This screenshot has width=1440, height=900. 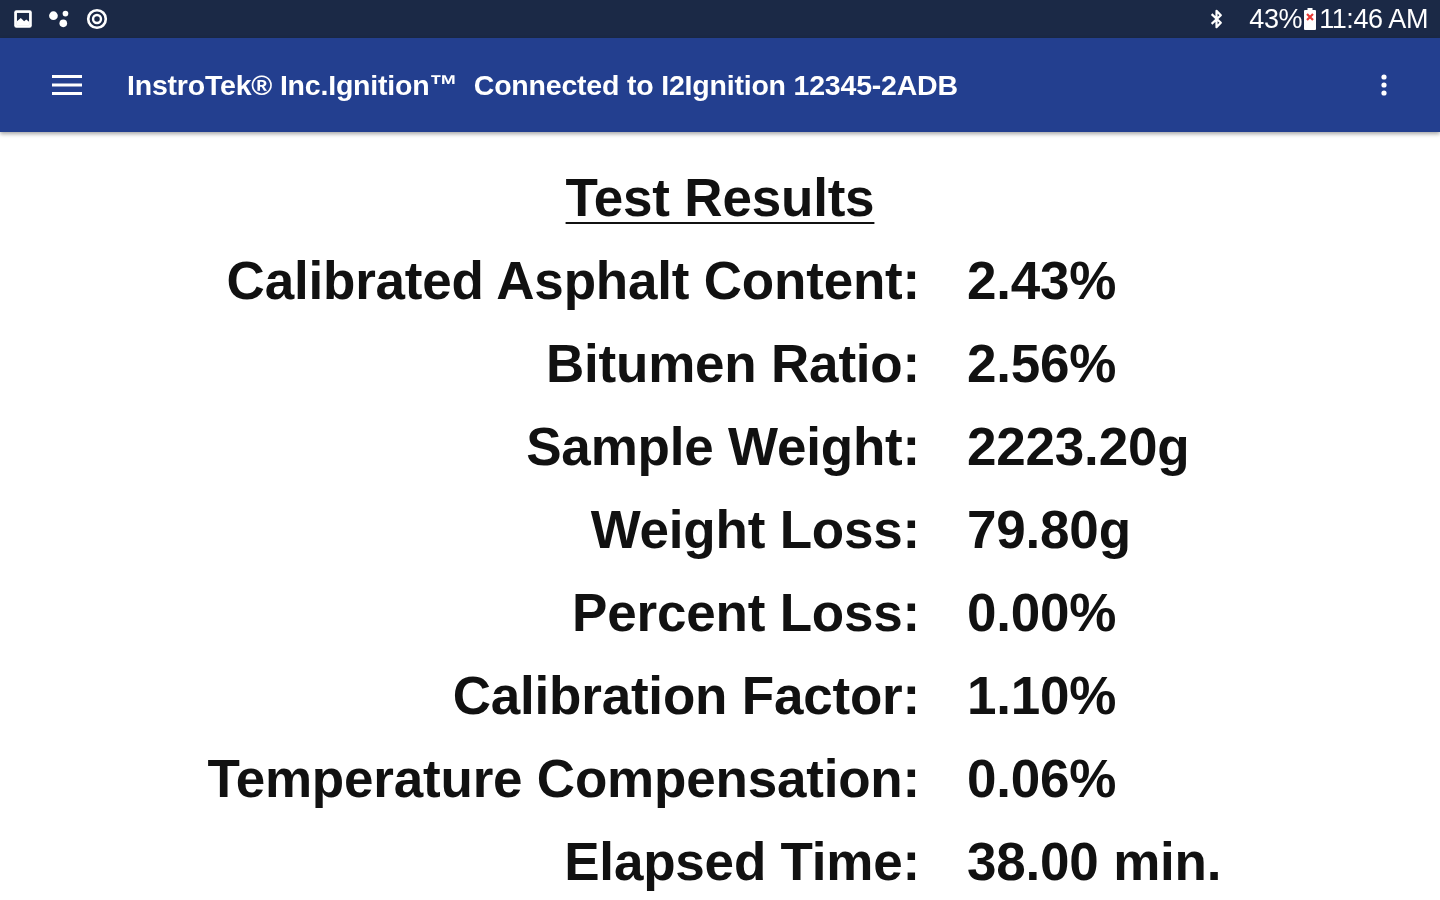 What do you see at coordinates (1042, 696) in the screenshot?
I see `result-value: 1.10%` at bounding box center [1042, 696].